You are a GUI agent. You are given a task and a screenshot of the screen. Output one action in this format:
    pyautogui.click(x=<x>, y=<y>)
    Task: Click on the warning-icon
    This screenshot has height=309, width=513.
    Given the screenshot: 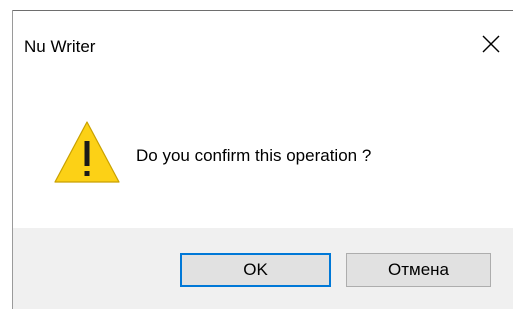 What is the action you would take?
    pyautogui.click(x=87, y=152)
    